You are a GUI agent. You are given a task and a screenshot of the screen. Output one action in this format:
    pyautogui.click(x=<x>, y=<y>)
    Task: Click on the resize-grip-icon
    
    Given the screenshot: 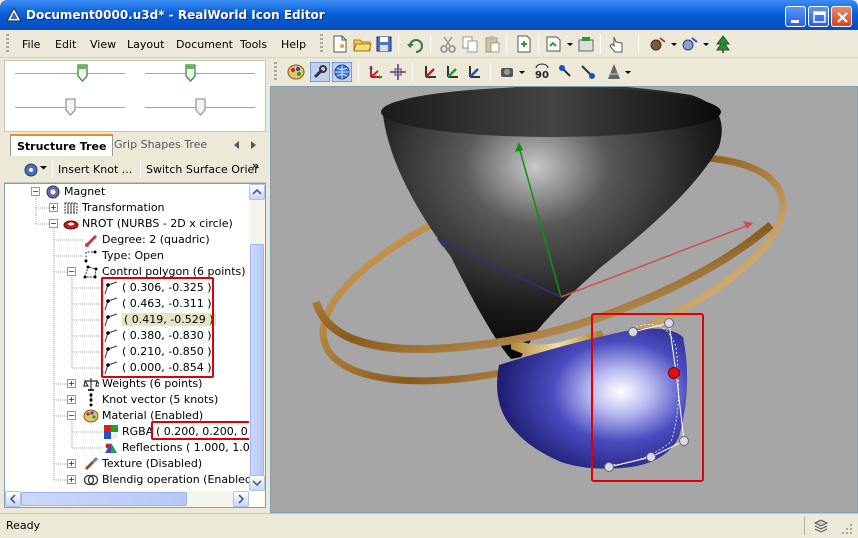 What is the action you would take?
    pyautogui.click(x=847, y=529)
    